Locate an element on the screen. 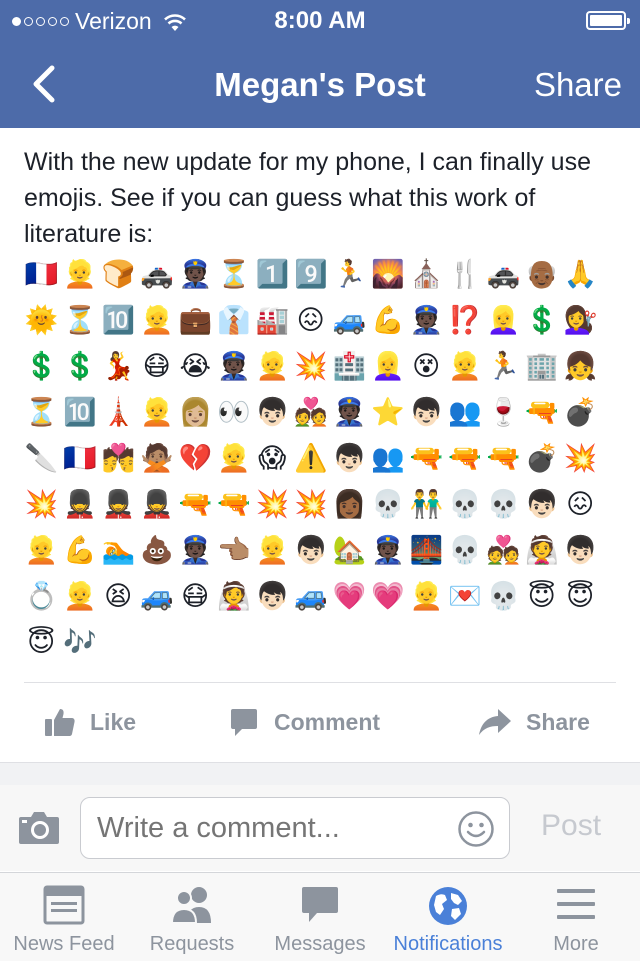 The width and height of the screenshot is (640, 961). emoji: 🙅🏽 is located at coordinates (156, 458).